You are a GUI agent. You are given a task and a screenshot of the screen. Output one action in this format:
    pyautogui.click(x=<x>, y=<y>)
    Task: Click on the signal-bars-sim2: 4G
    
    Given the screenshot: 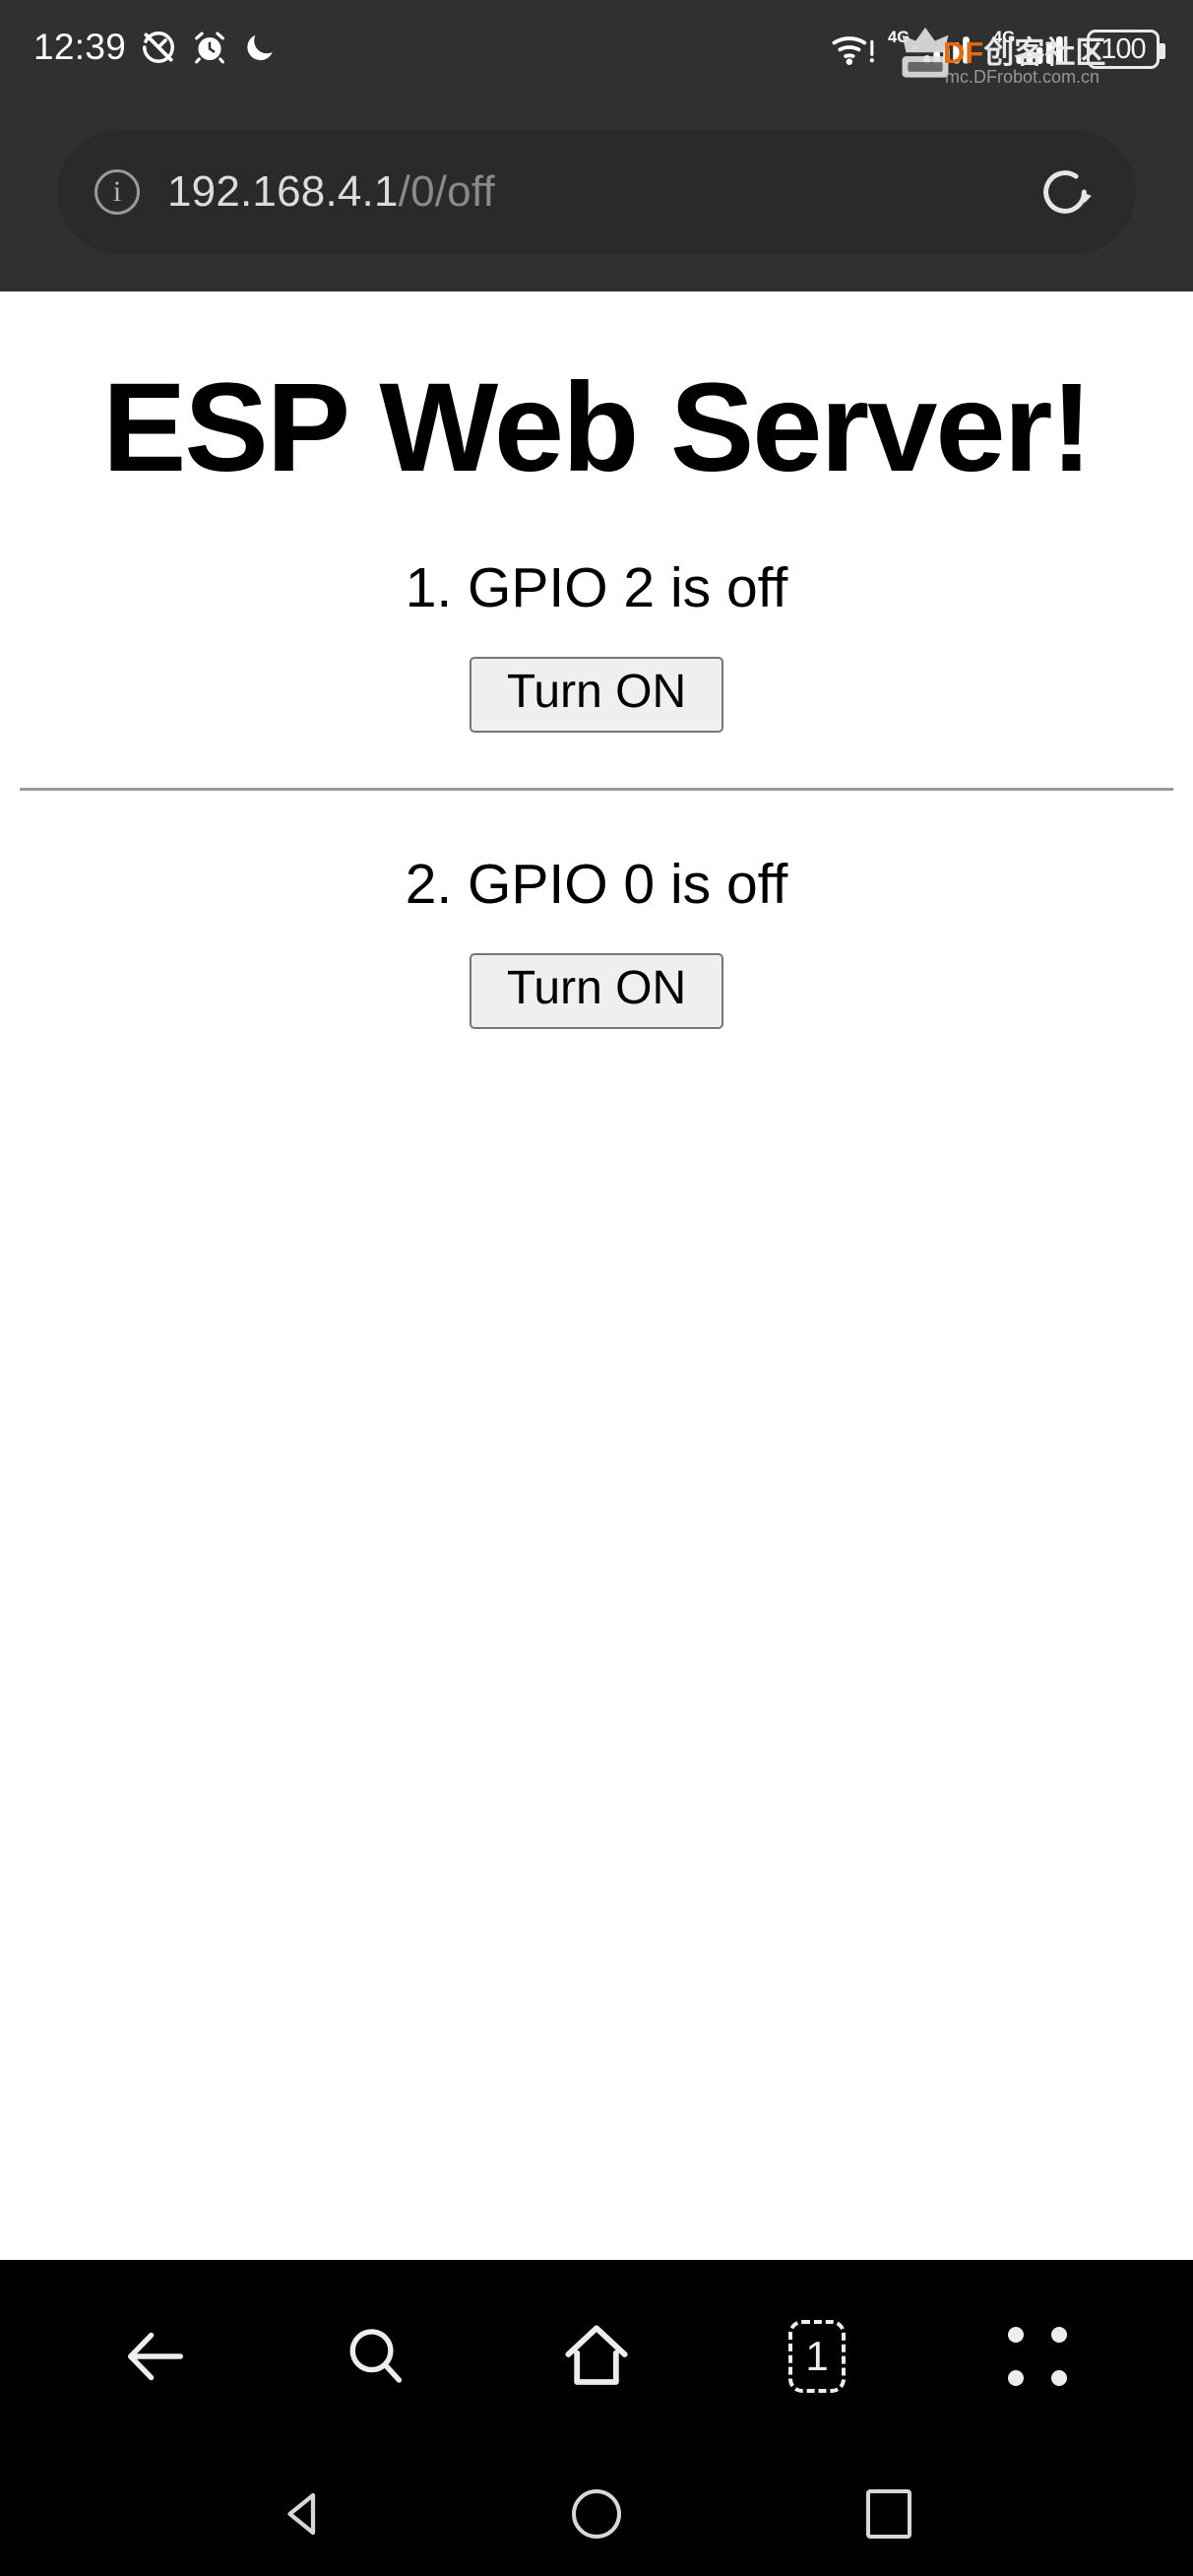 What is the action you would take?
    pyautogui.click(x=1034, y=47)
    